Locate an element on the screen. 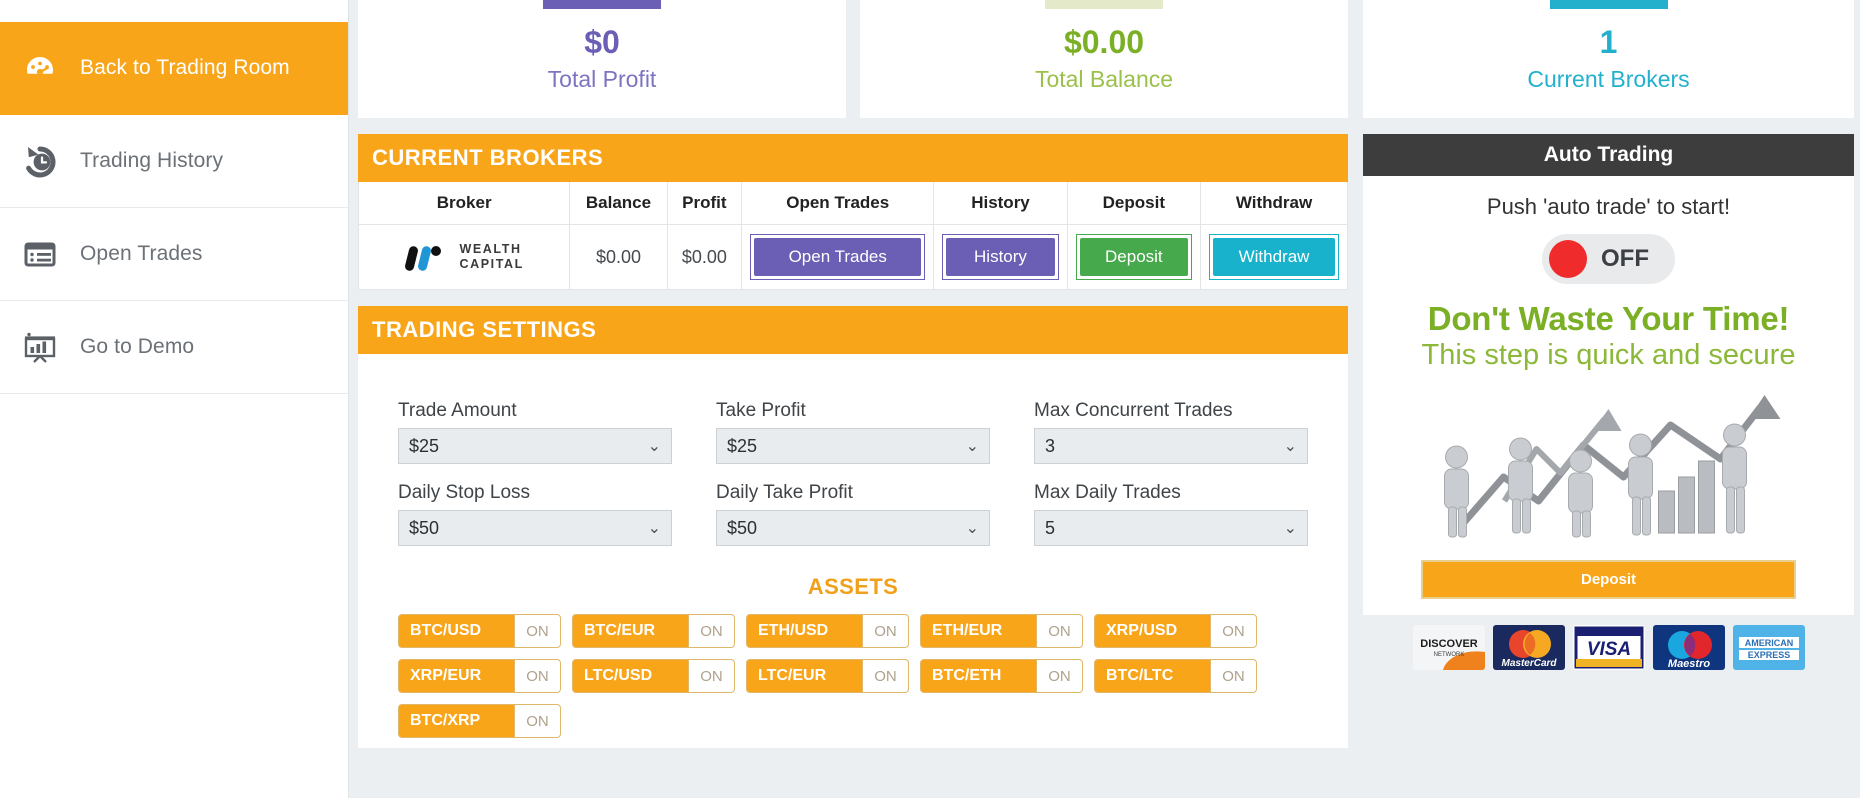 Image resolution: width=1860 pixels, height=798 pixels. presentation-chart-icon is located at coordinates (40, 347).